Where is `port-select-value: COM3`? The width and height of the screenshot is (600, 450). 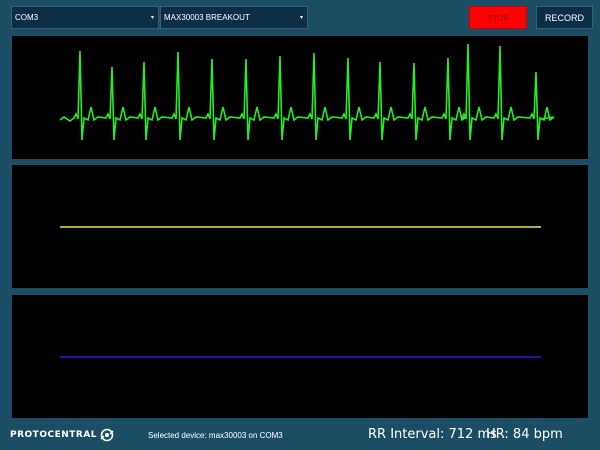
port-select-value: COM3 is located at coordinates (27, 17).